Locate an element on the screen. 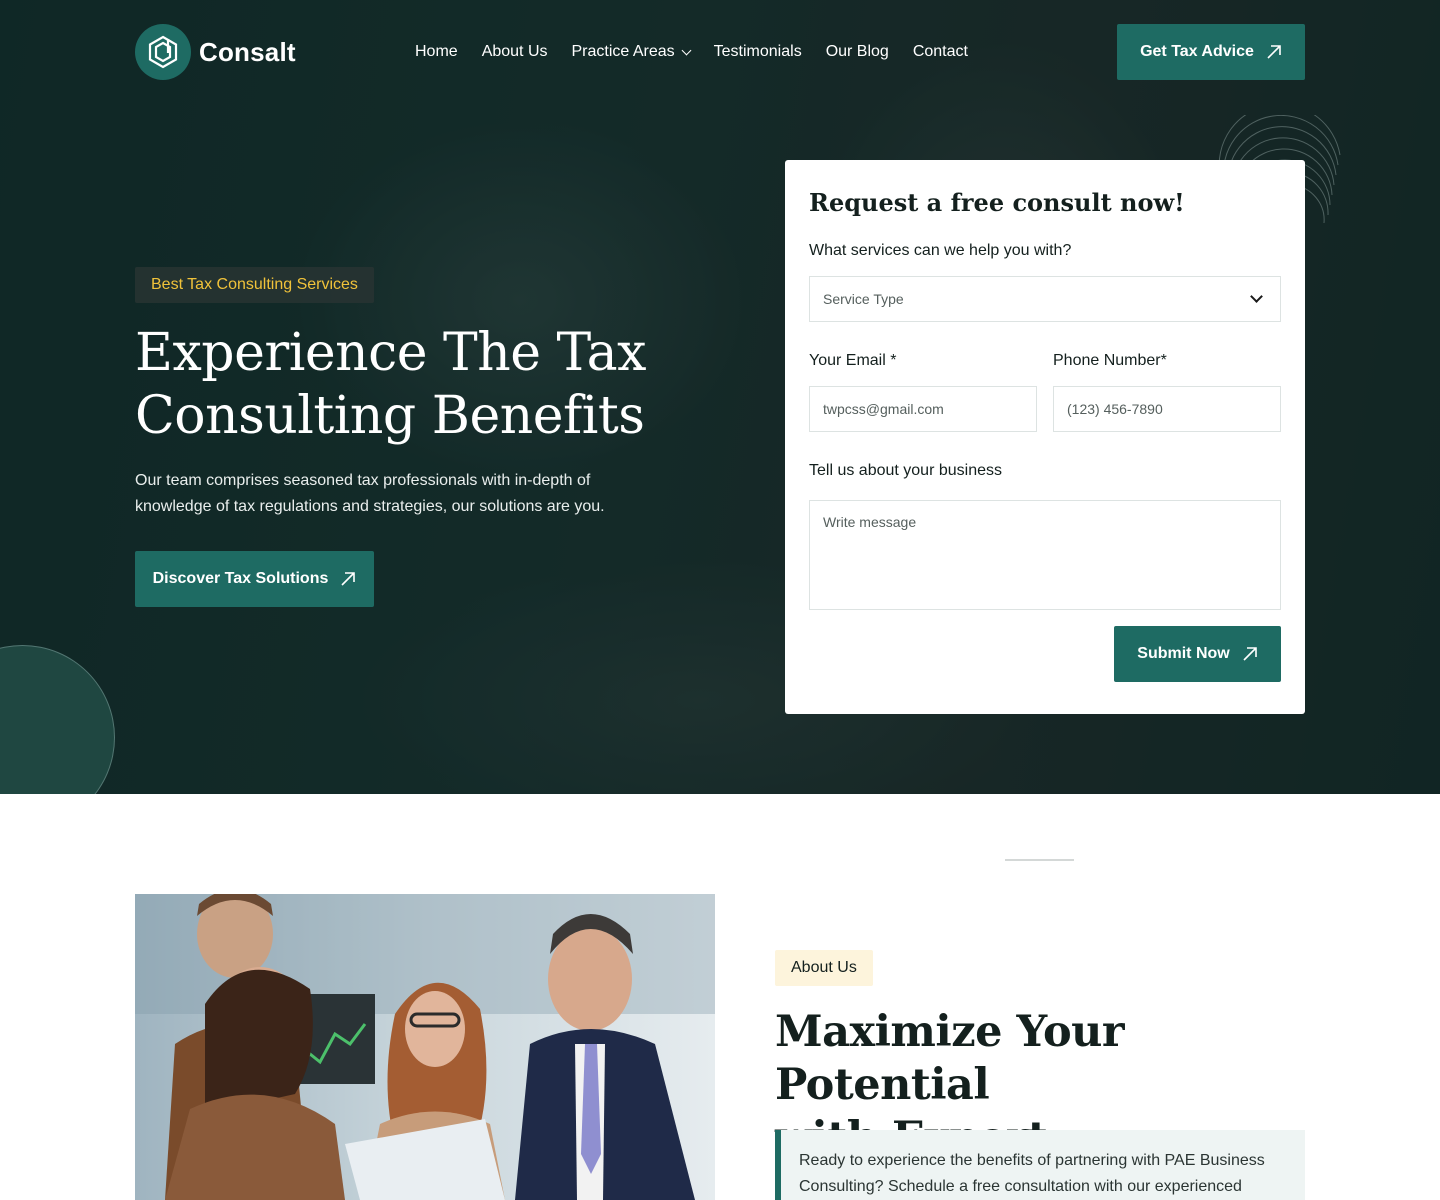 This screenshot has width=1440, height=1200. section-divider is located at coordinates (1039, 860).